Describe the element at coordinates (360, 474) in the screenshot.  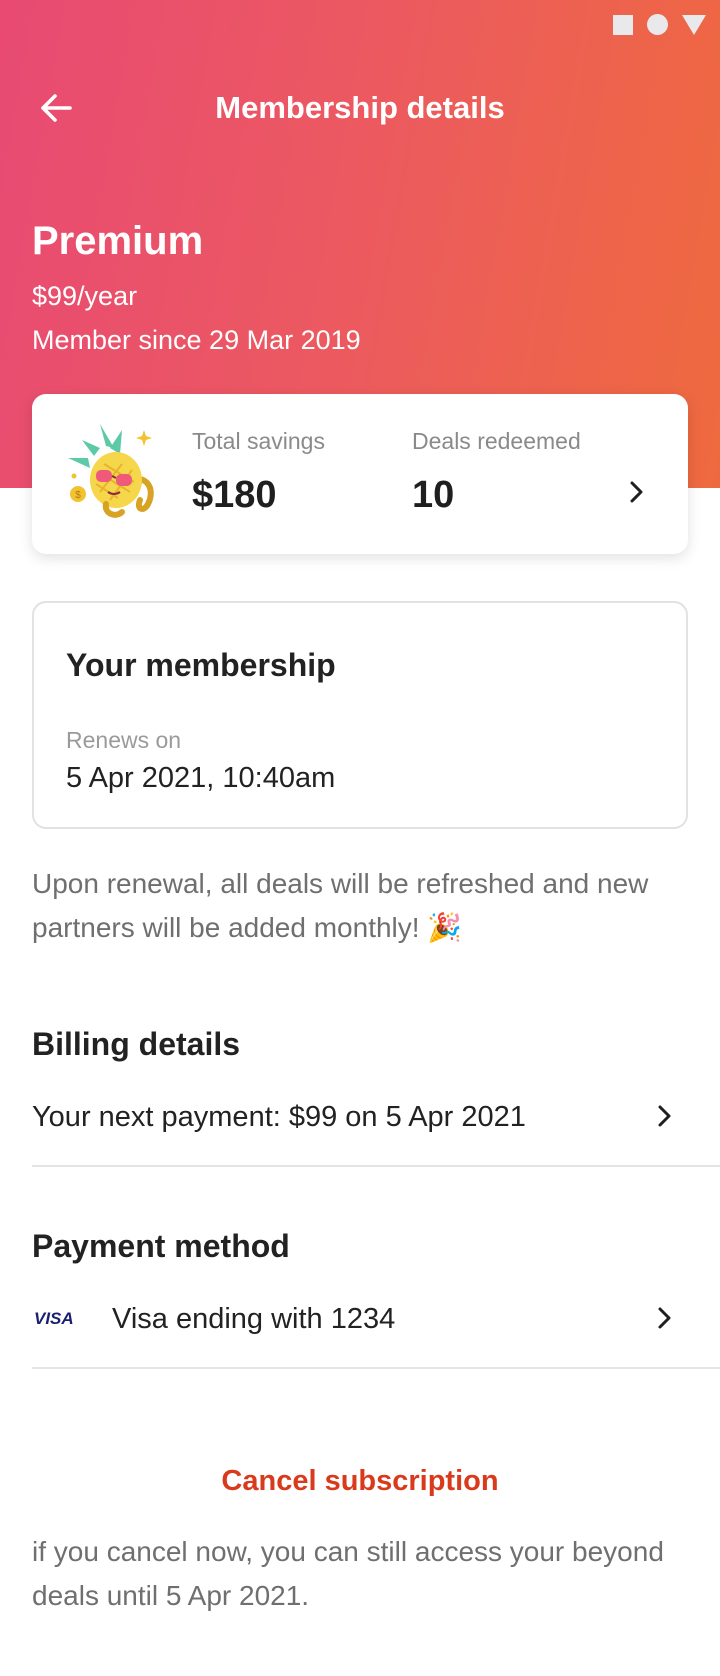
I see `savings-card: $ Total savings $180 Deals redeemed 10` at that location.